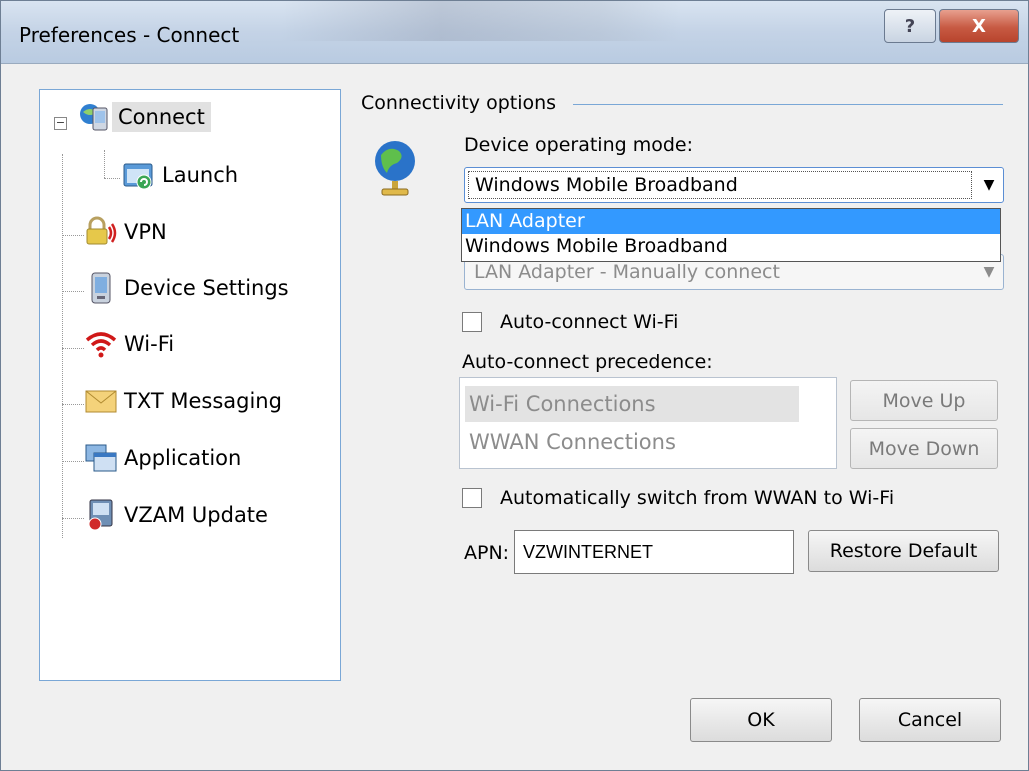 The width and height of the screenshot is (1029, 771). I want to click on tree-item-device-settings: Device Settings, so click(189, 288).